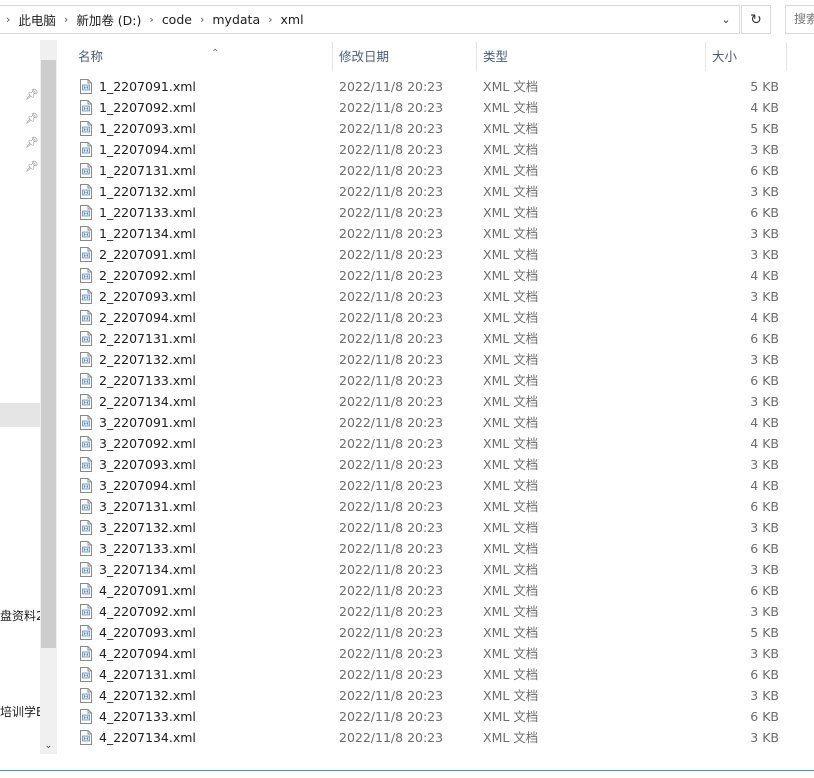 Image resolution: width=814 pixels, height=778 pixels. I want to click on file-size: 6 KB, so click(764, 548).